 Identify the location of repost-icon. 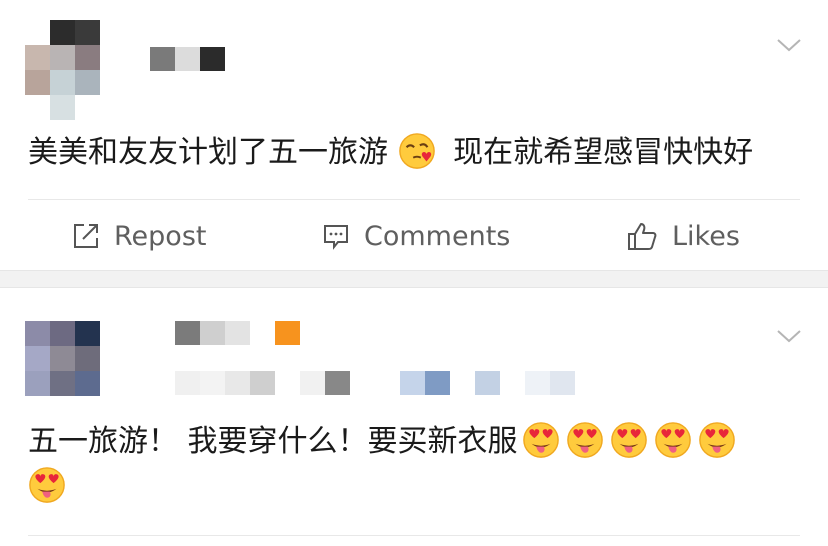
(86, 236).